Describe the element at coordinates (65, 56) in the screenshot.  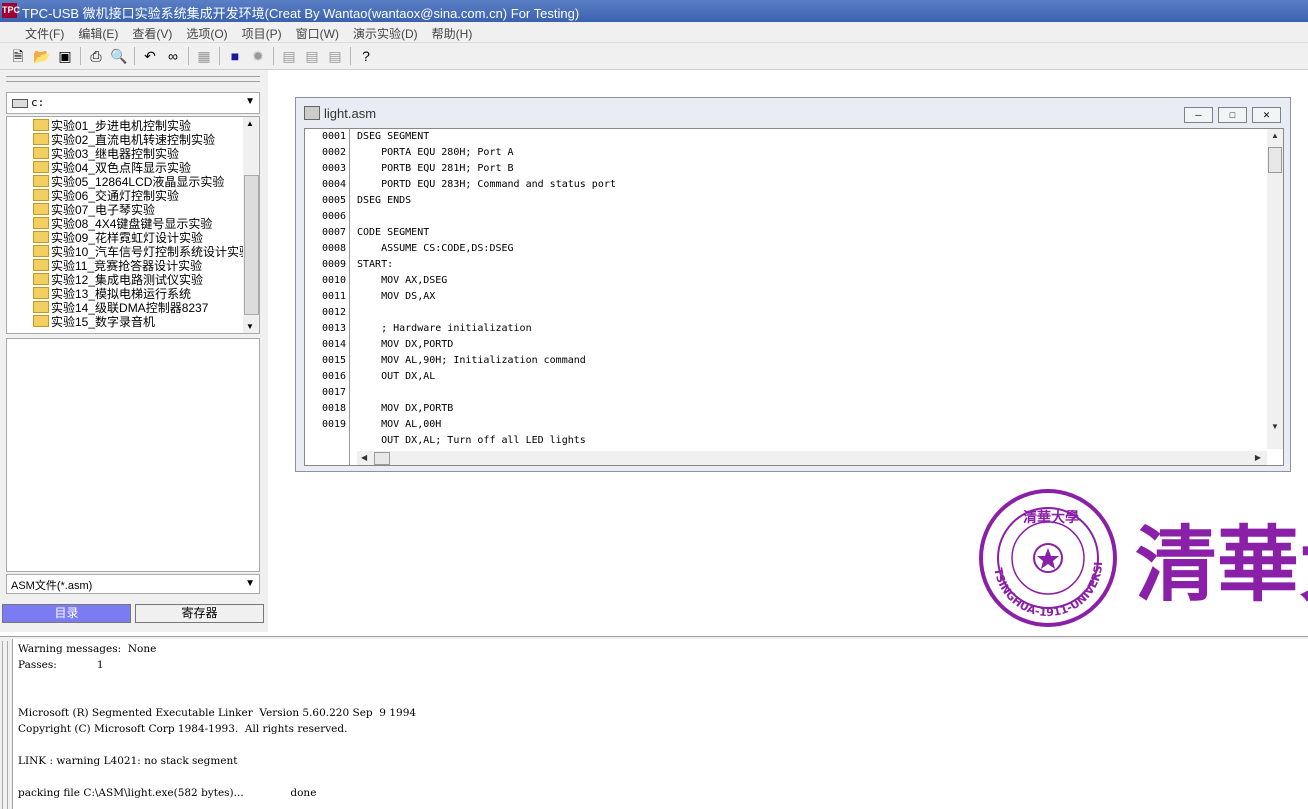
I see `save-icon: ▣` at that location.